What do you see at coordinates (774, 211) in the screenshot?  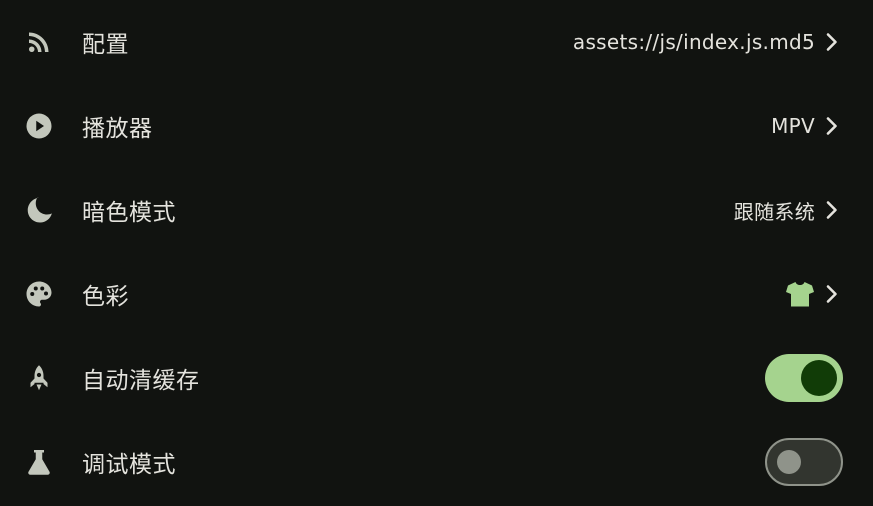 I see `setting-value: 跟随系统` at bounding box center [774, 211].